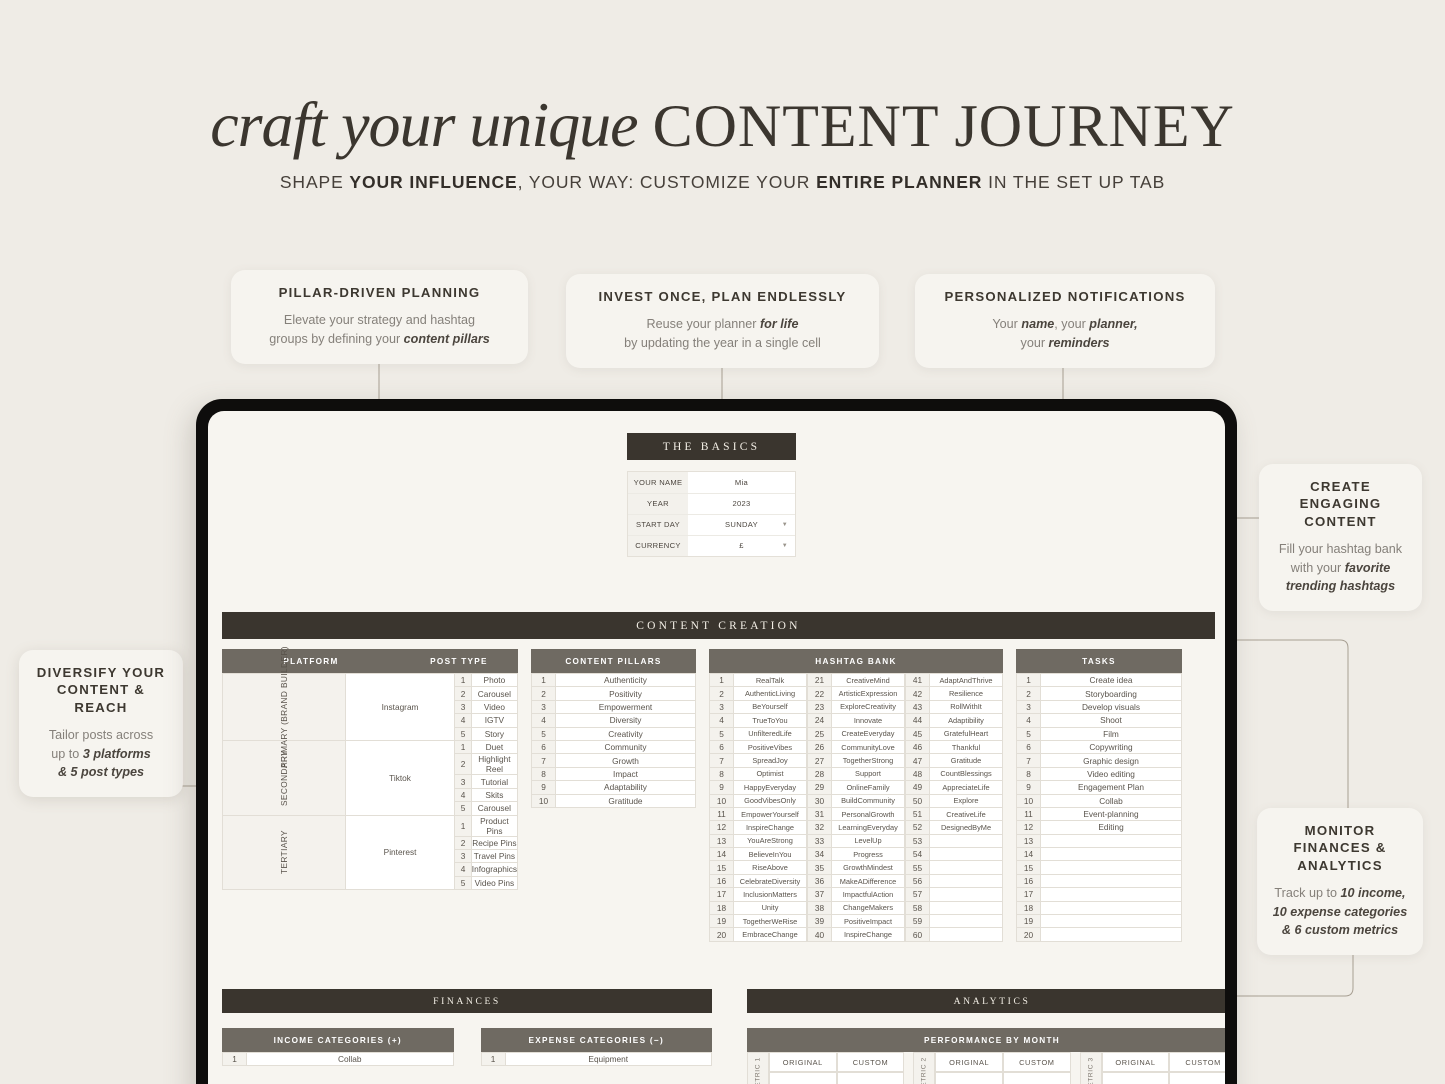 This screenshot has height=1084, width=1445. I want to click on hashtag-value: AppreciateLife, so click(966, 787).